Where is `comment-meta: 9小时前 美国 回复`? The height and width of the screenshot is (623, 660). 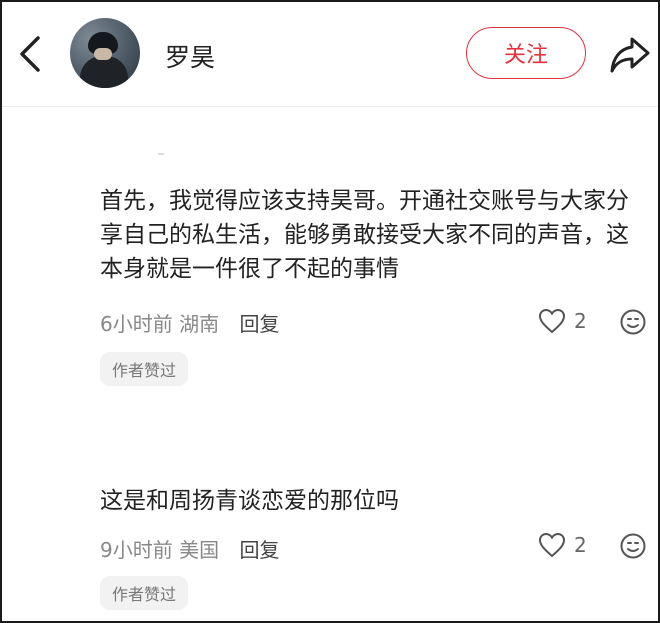
comment-meta: 9小时前 美国 回复 is located at coordinates (189, 548).